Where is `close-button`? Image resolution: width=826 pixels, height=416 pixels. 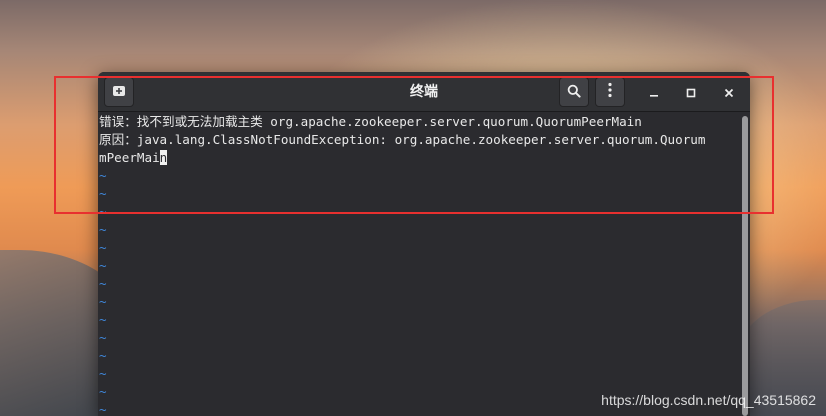 close-button is located at coordinates (729, 92).